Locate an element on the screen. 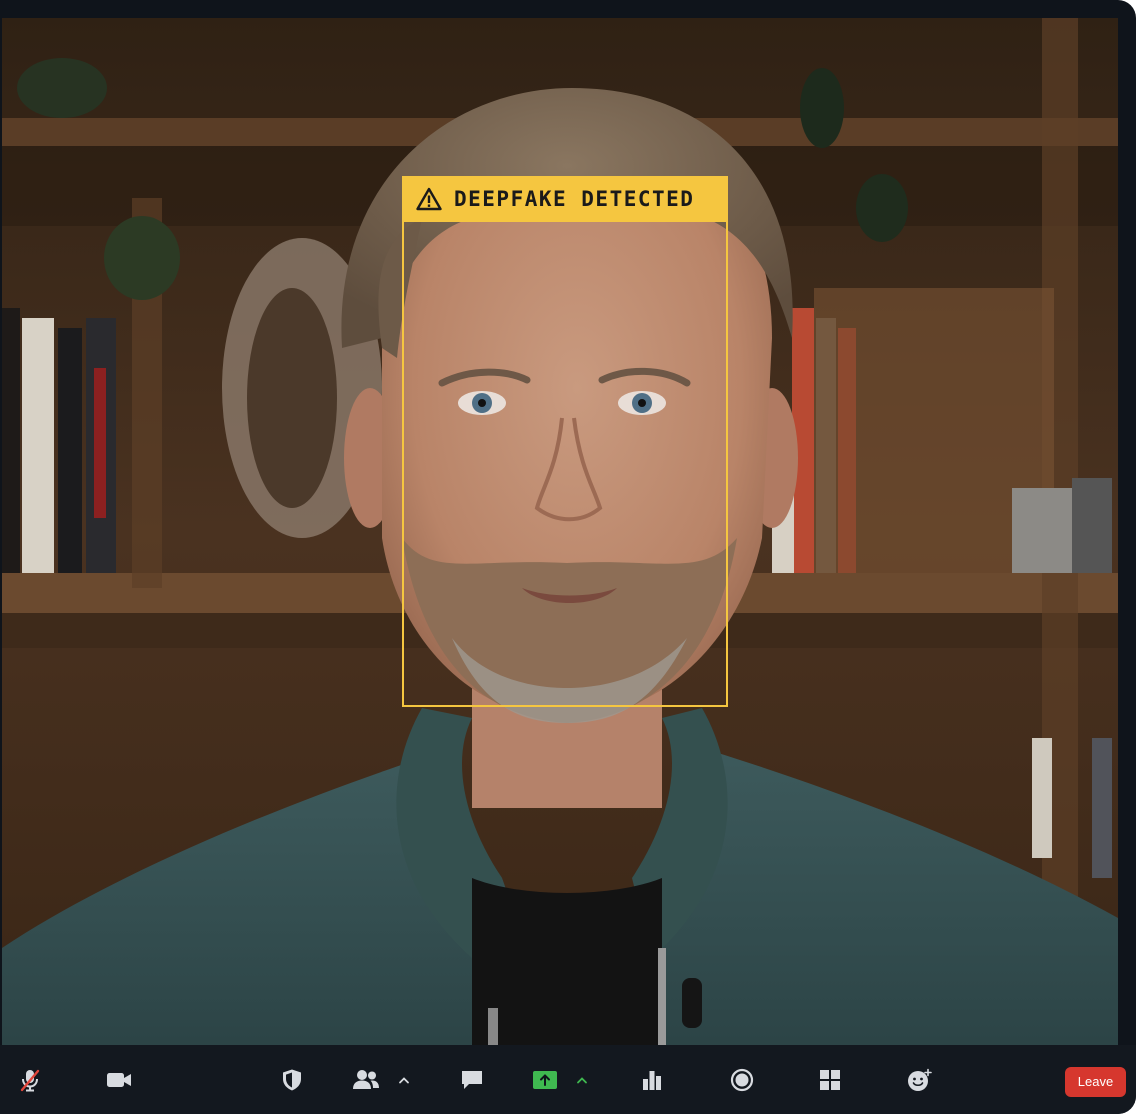 Image resolution: width=1136 pixels, height=1114 pixels. apps-grid-icon is located at coordinates (830, 1080).